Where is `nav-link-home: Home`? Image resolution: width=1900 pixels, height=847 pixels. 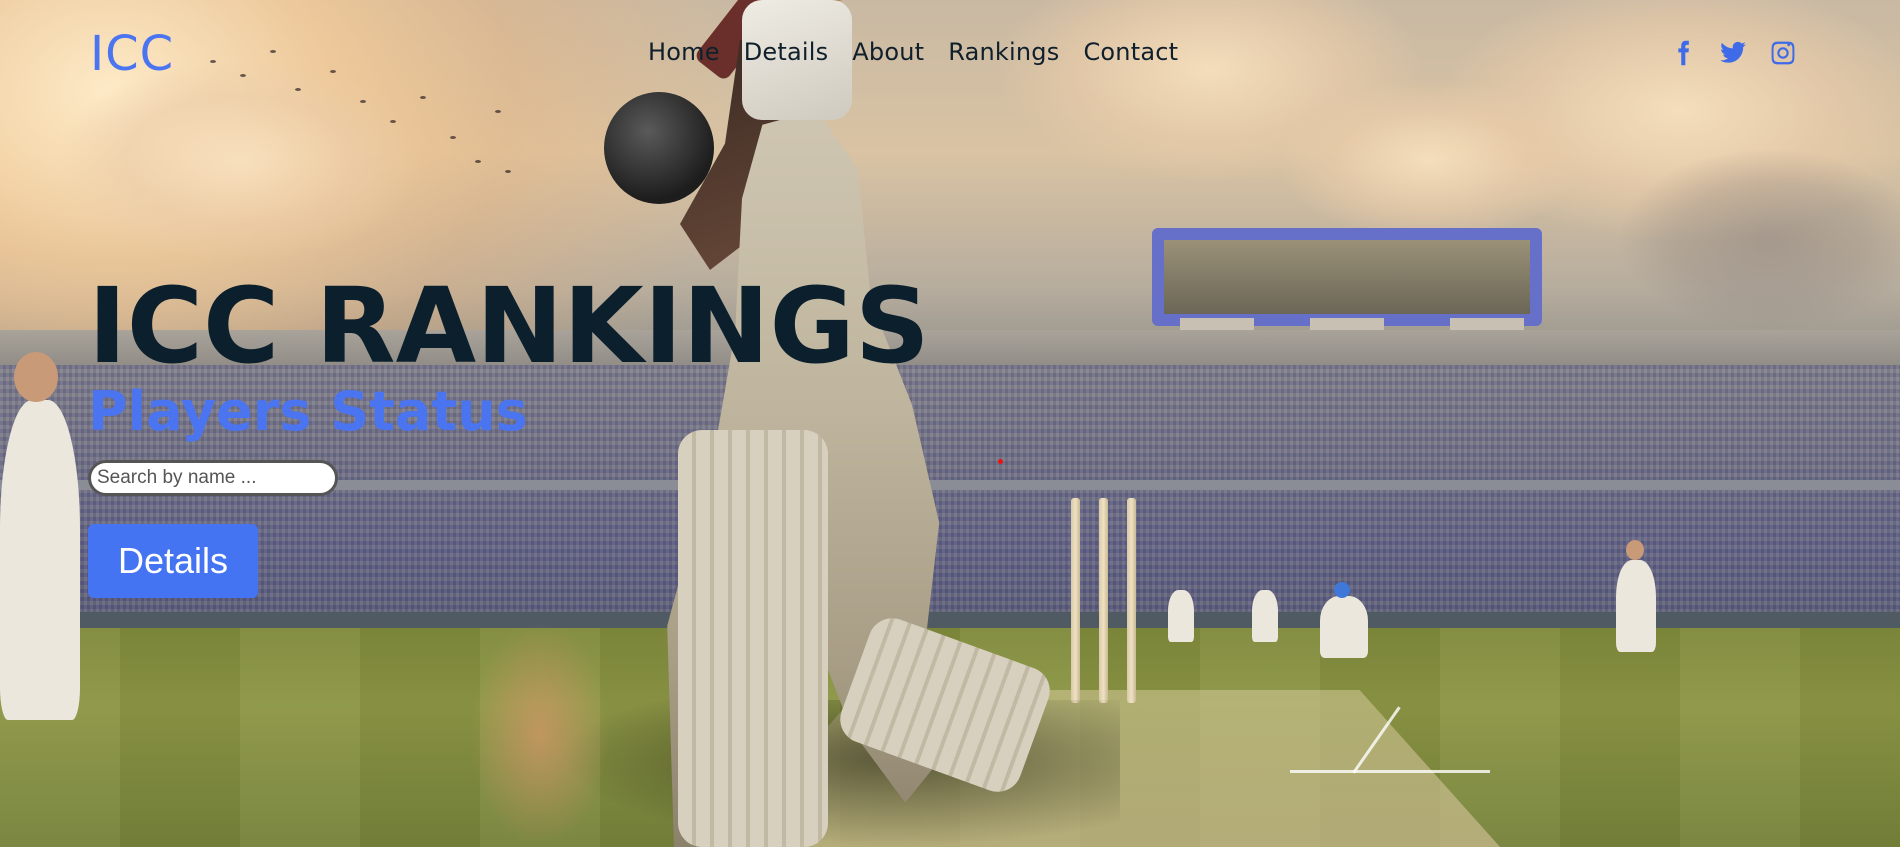 nav-link-home: Home is located at coordinates (684, 52).